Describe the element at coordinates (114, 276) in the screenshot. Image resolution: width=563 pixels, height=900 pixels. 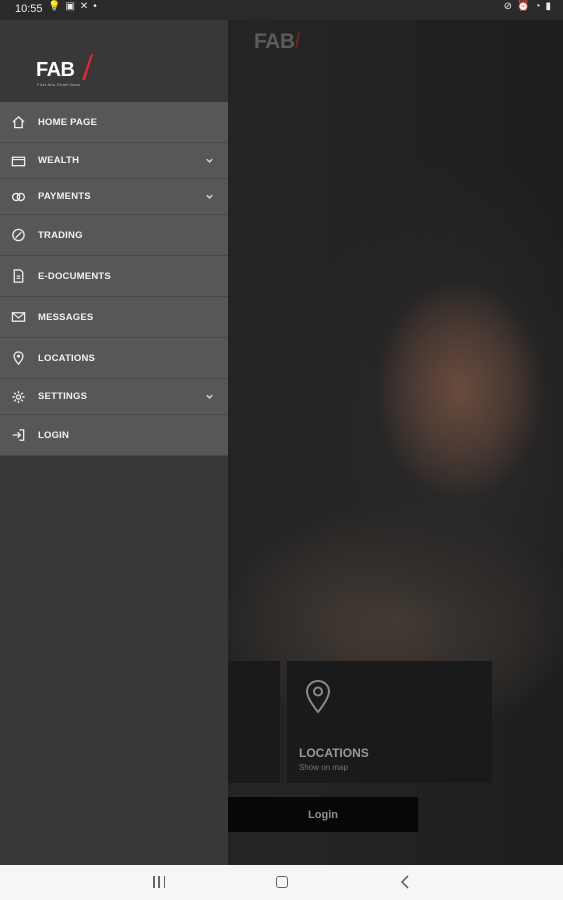
I see `menu-item-e-documents: E-DOCUMENTS` at that location.